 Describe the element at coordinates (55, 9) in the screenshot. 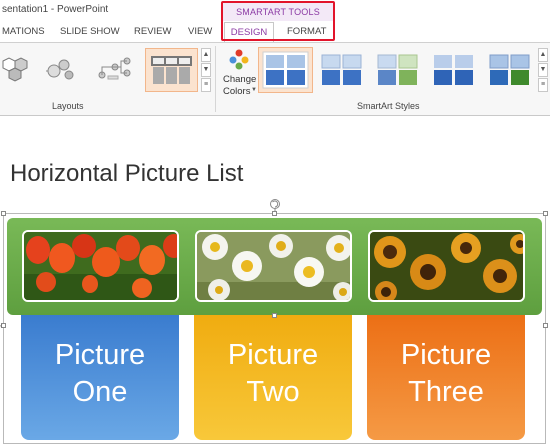

I see `window-title: sentation1 - PowerPoint` at that location.